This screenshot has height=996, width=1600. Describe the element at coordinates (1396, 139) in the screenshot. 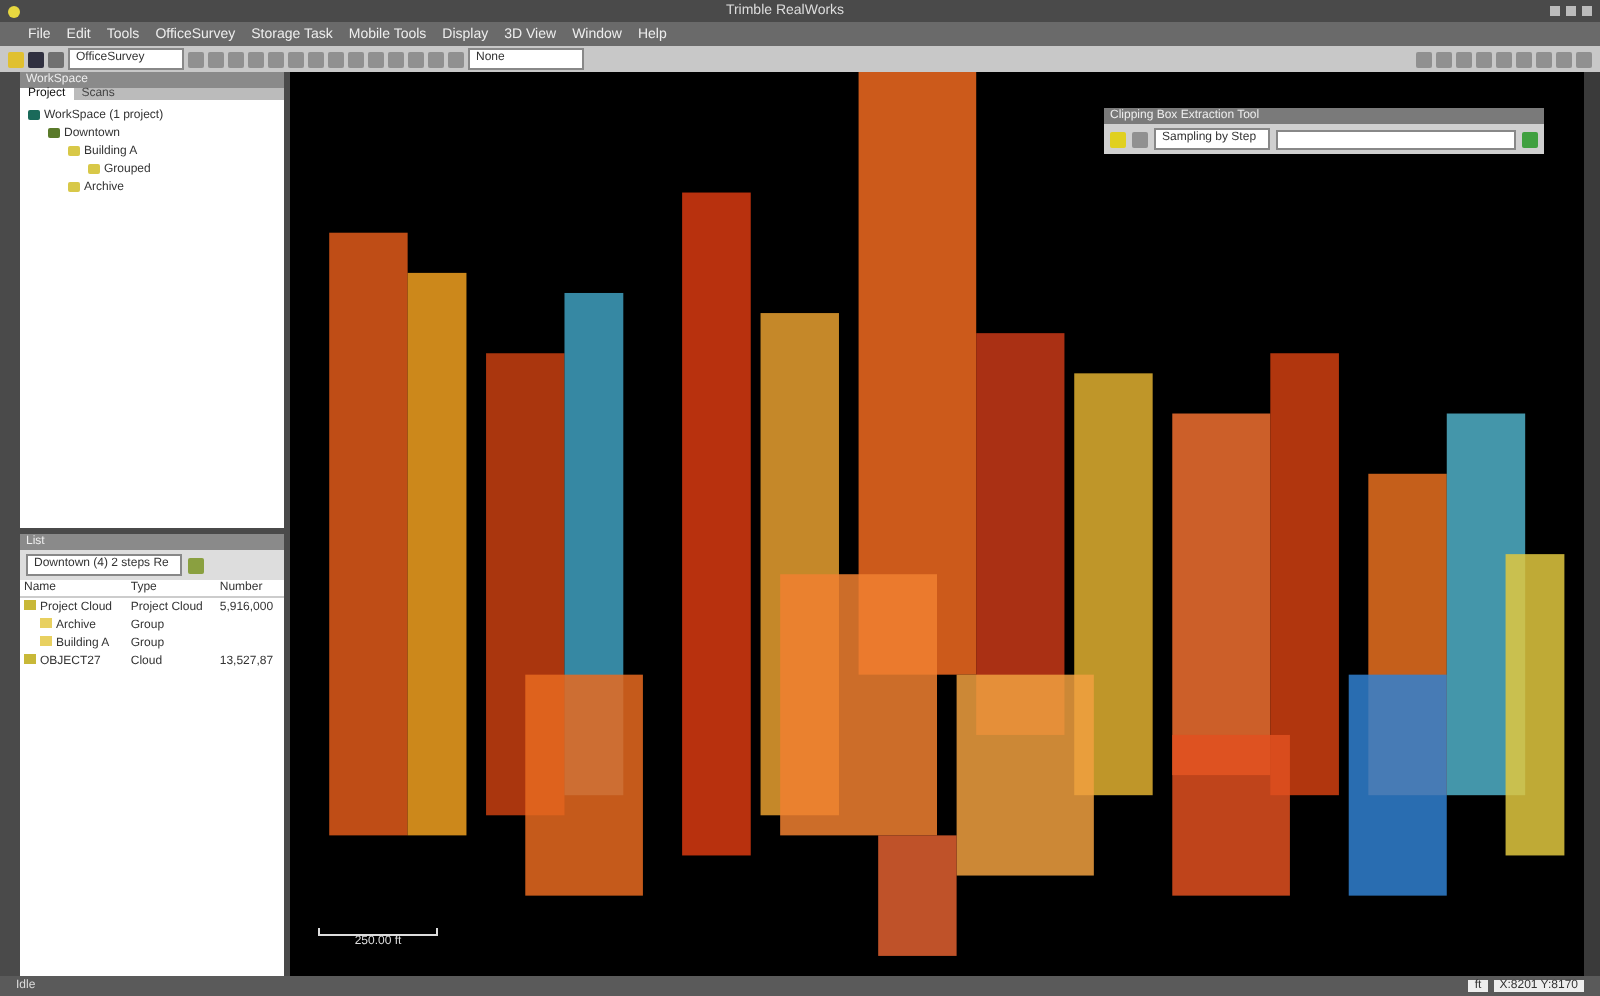

I see `step-field` at that location.